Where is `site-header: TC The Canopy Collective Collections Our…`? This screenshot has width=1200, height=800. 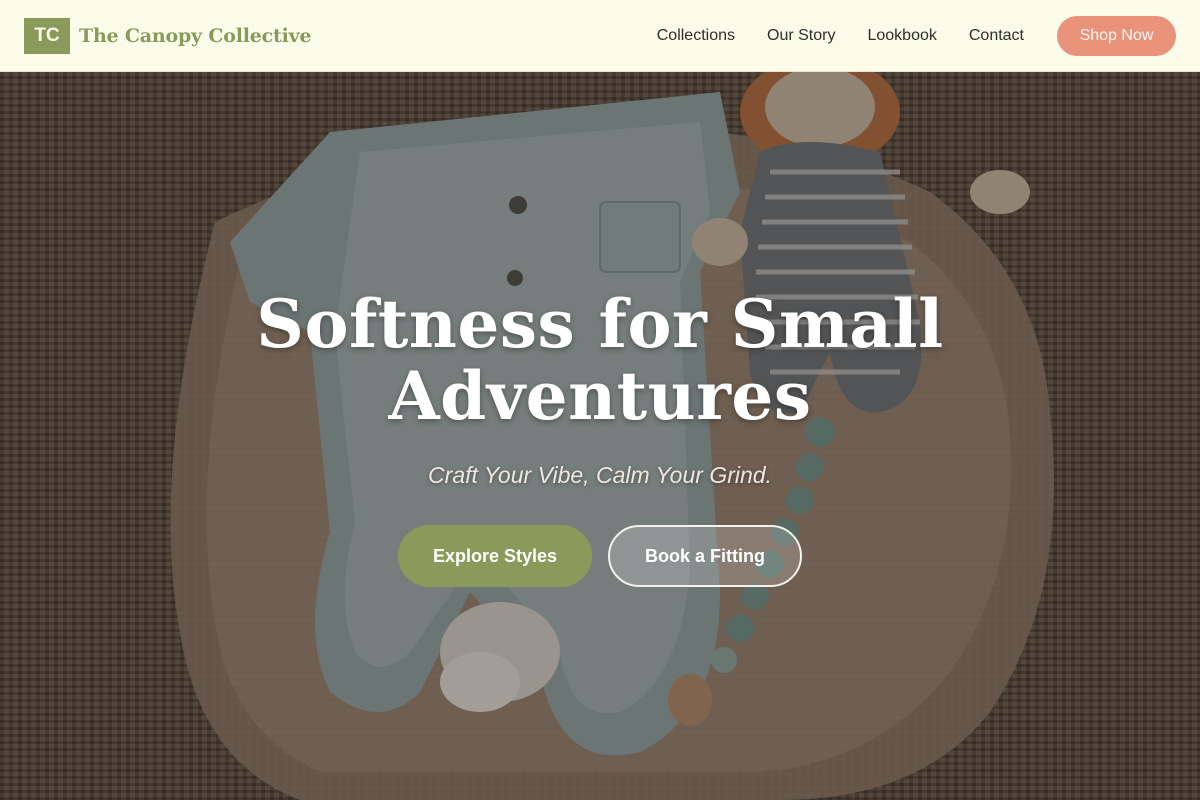 site-header: TC The Canopy Collective Collections Our… is located at coordinates (600, 36).